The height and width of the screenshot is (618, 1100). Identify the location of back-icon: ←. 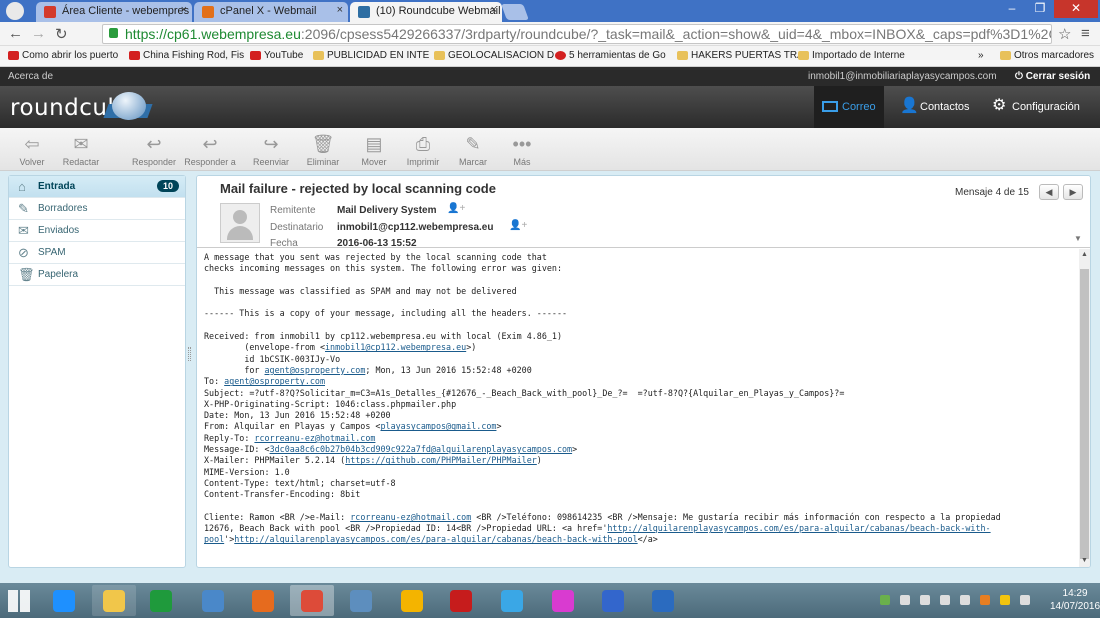
(15, 33).